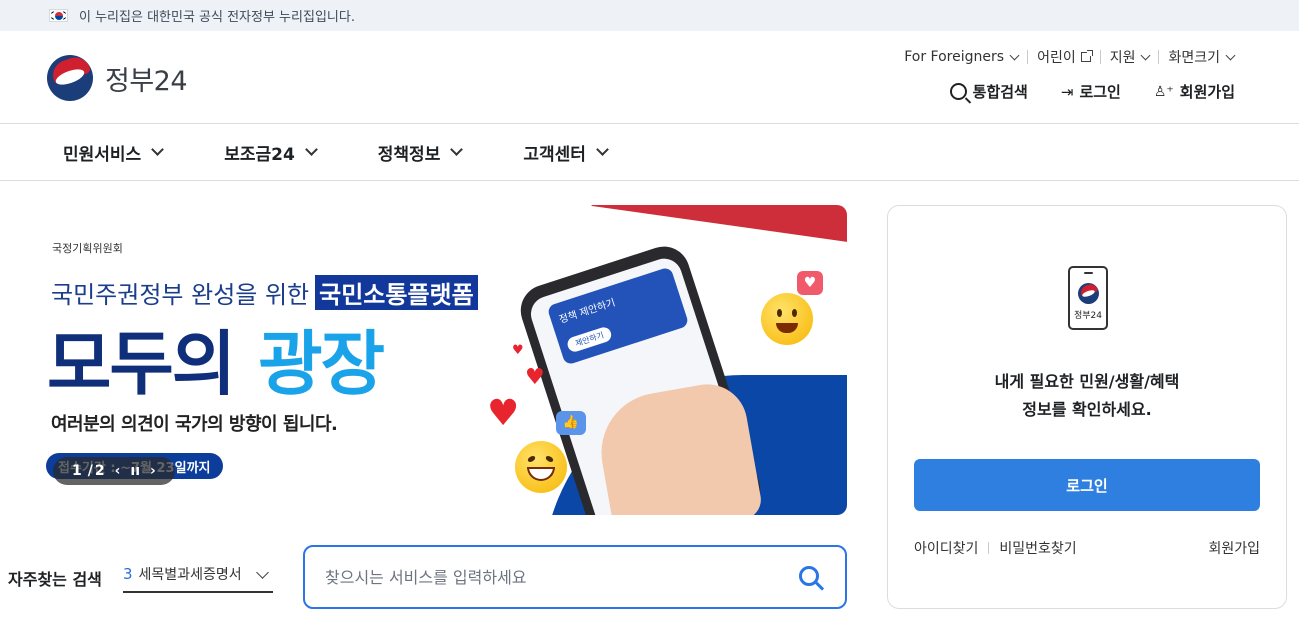 The width and height of the screenshot is (1299, 643). I want to click on device-label: 정부24, so click(1087, 316).